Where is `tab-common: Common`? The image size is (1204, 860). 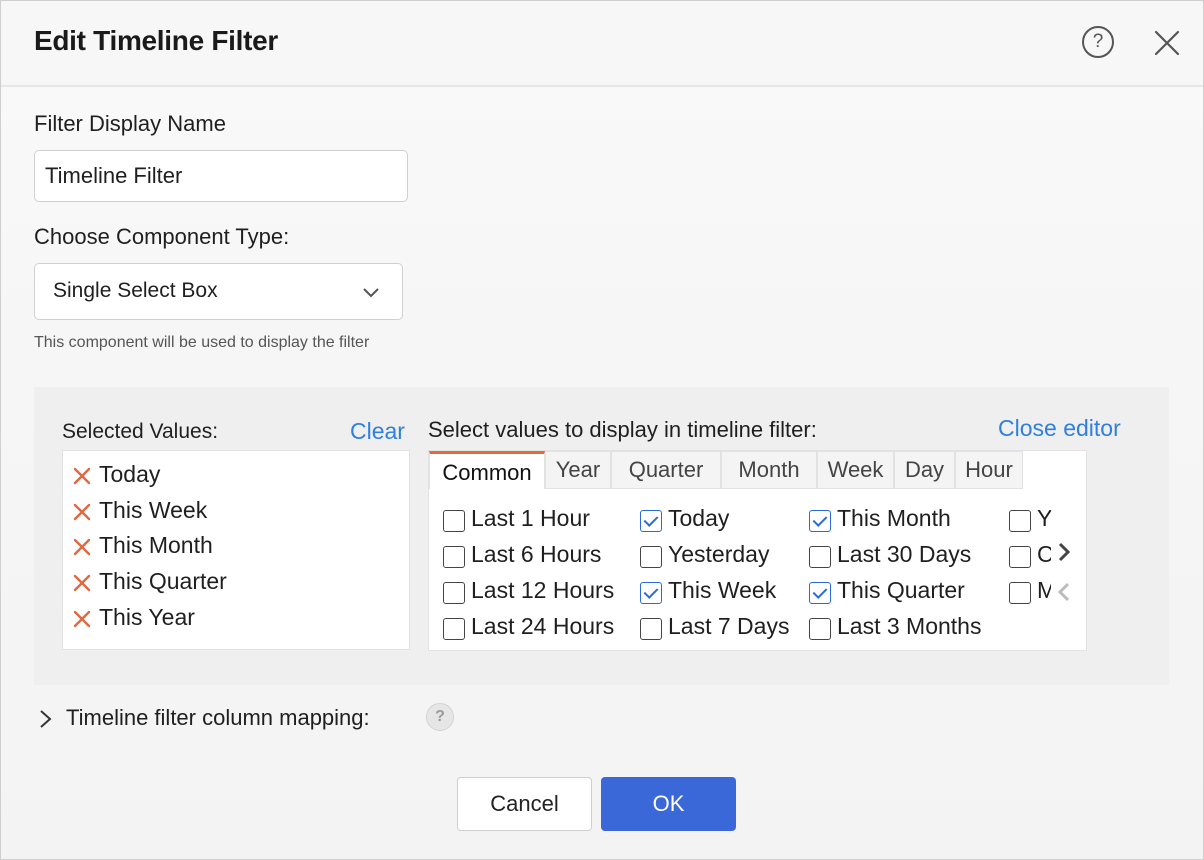
tab-common: Common is located at coordinates (487, 470).